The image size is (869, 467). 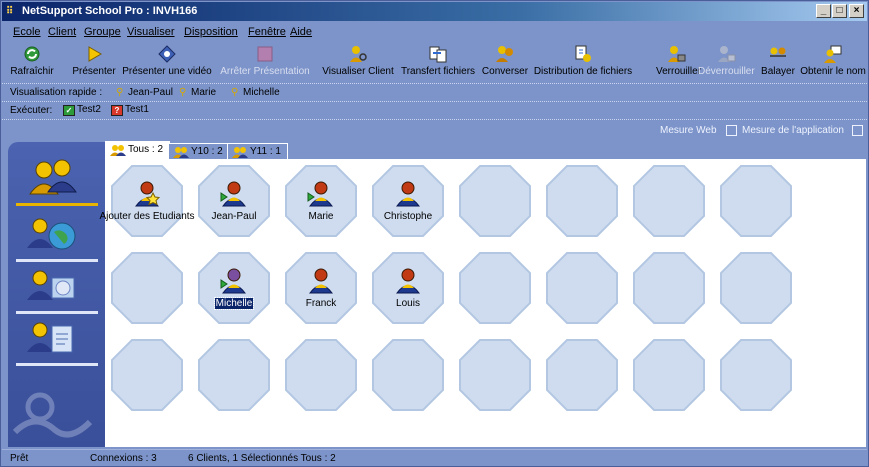 I want to click on get-name-button: Obtenir le nom, so click(x=833, y=63).